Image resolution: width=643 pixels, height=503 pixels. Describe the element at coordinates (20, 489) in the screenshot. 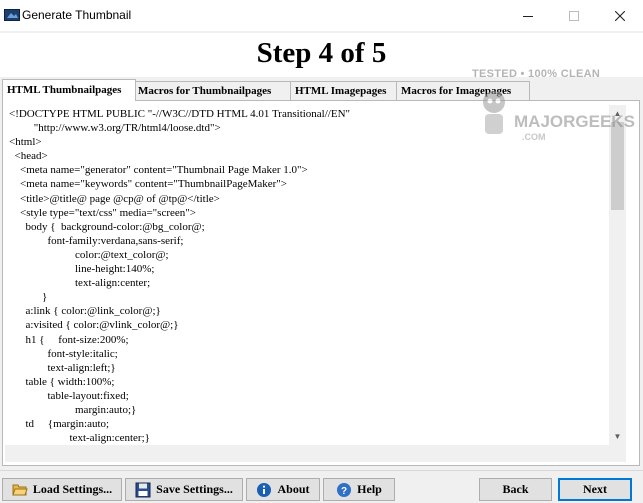

I see `folder-open-icon` at that location.